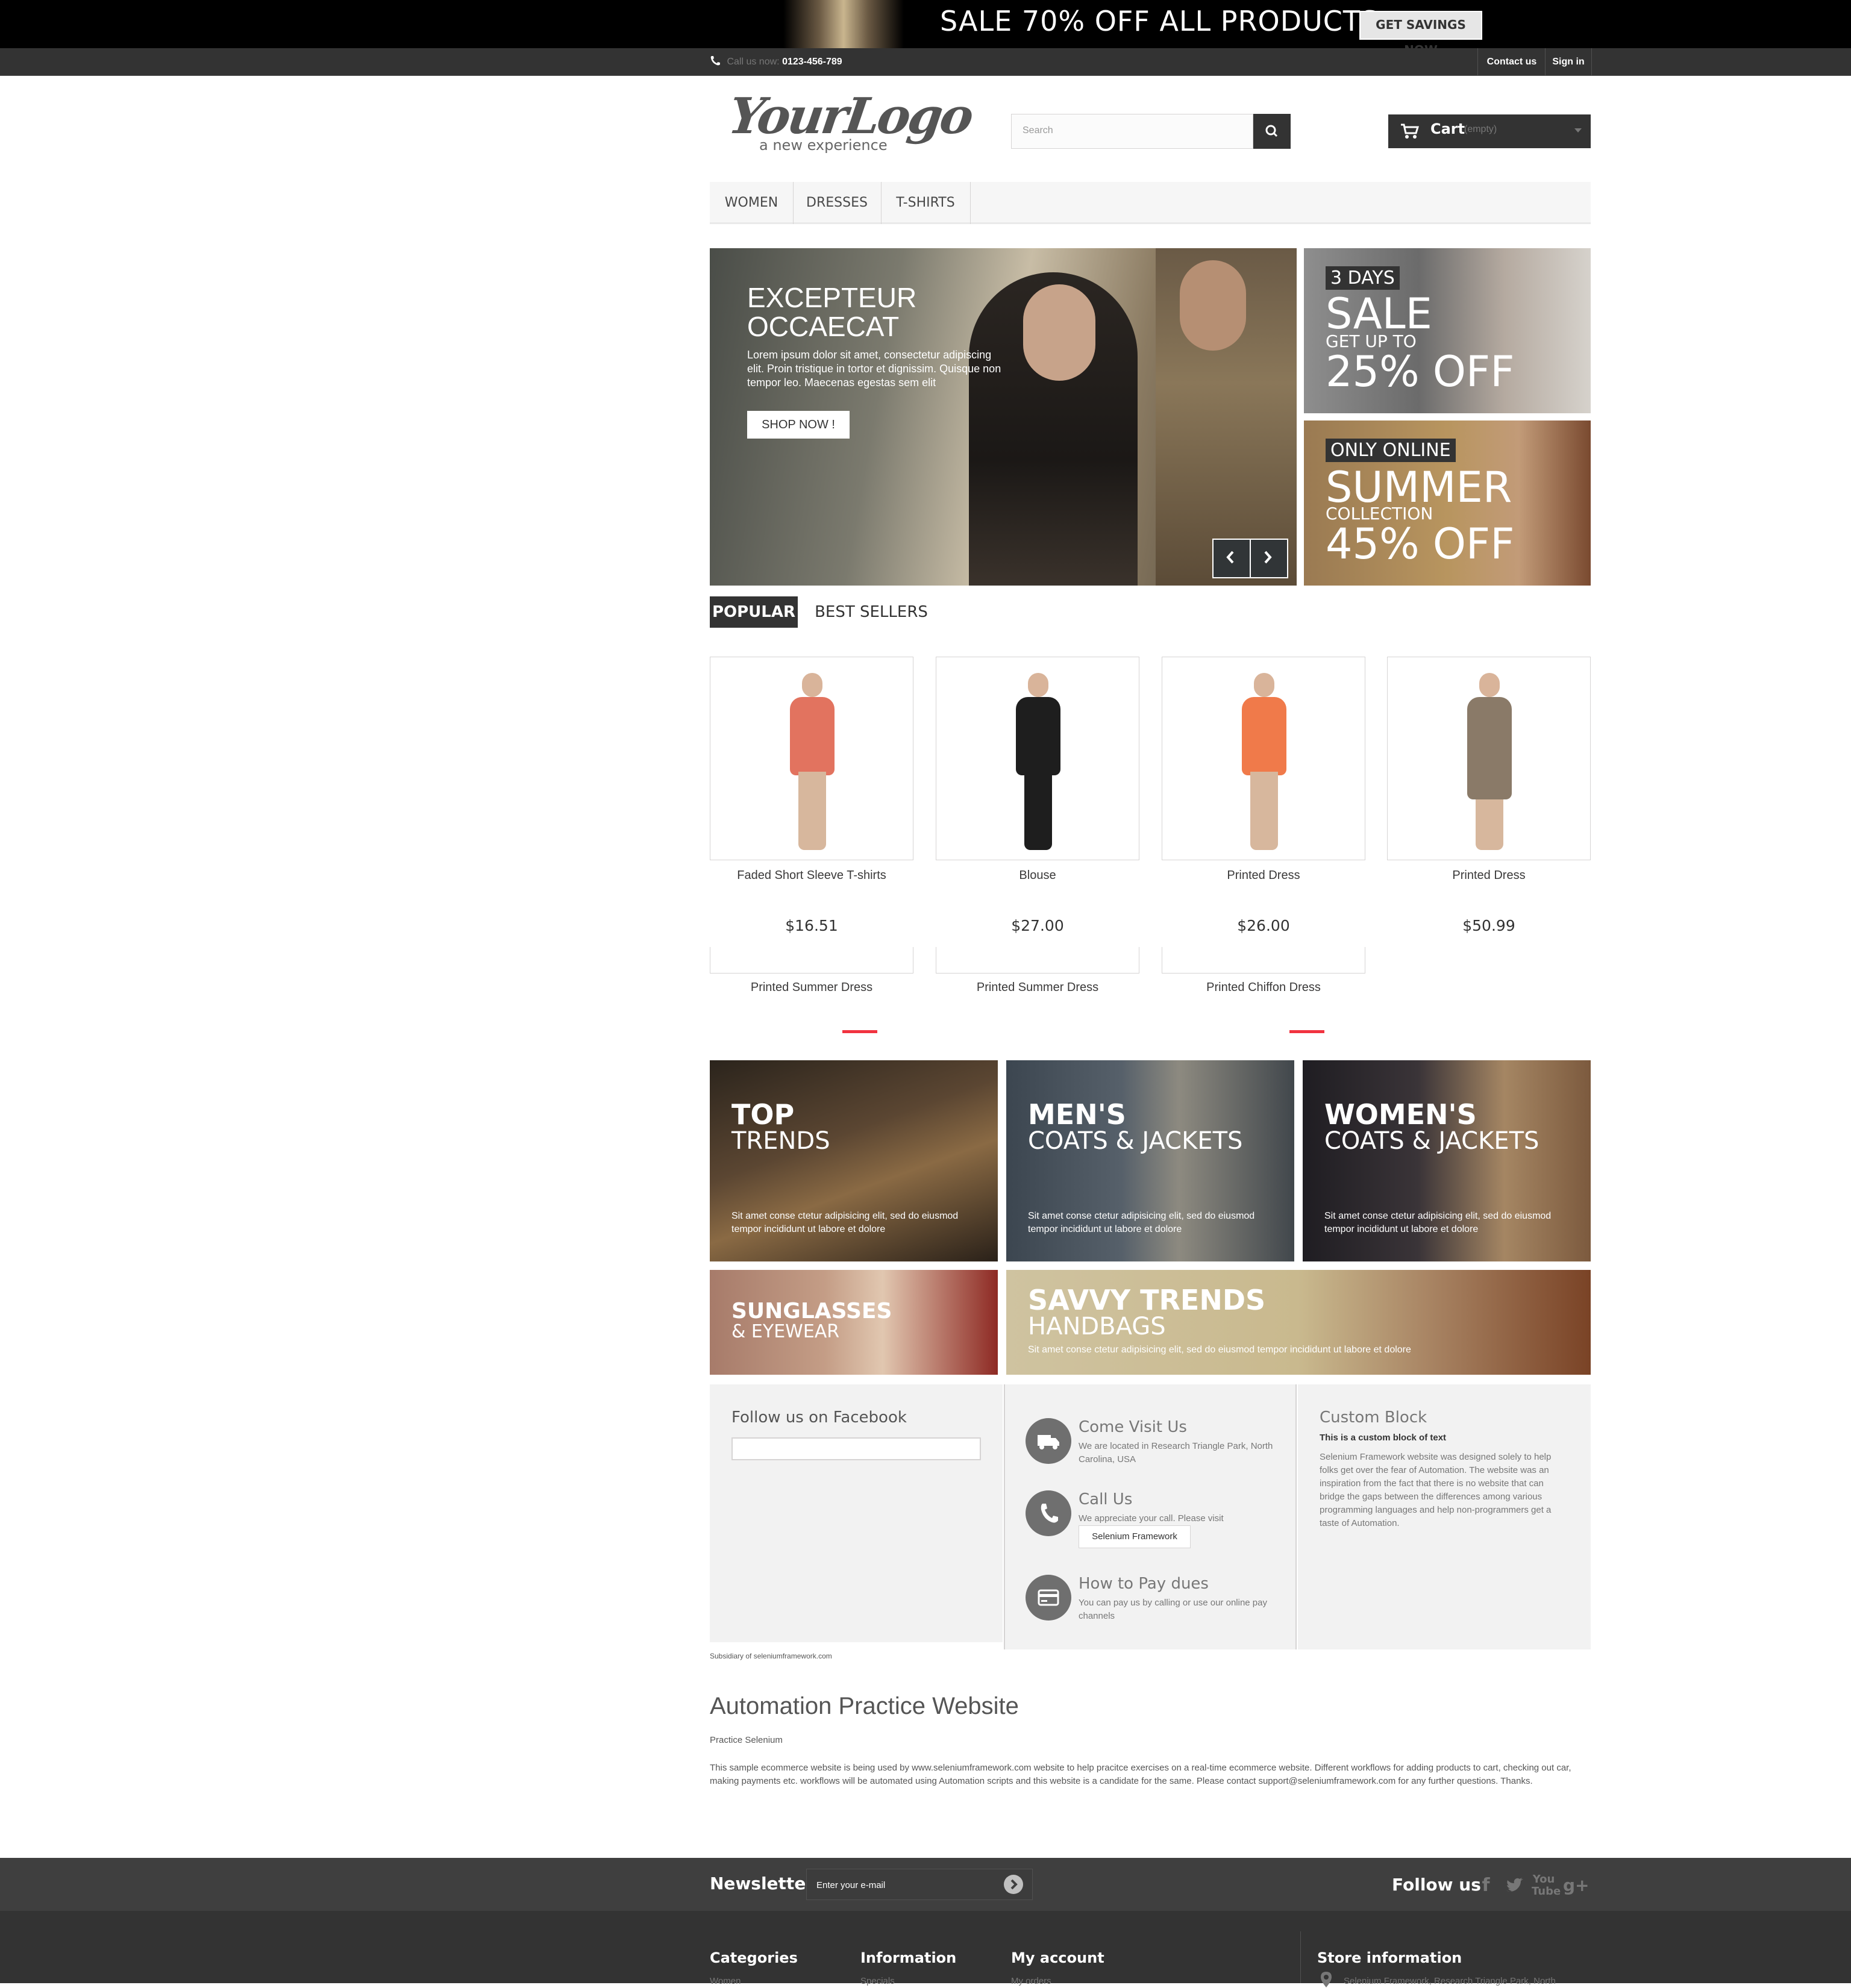 This screenshot has width=1851, height=1988. What do you see at coordinates (1132, 131) in the screenshot?
I see `search-input: Search` at bounding box center [1132, 131].